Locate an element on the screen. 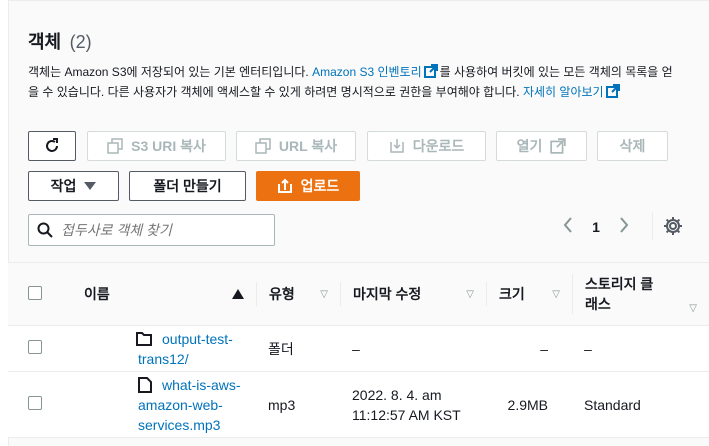  object-link-cont: services.mp3 is located at coordinates (197, 425).